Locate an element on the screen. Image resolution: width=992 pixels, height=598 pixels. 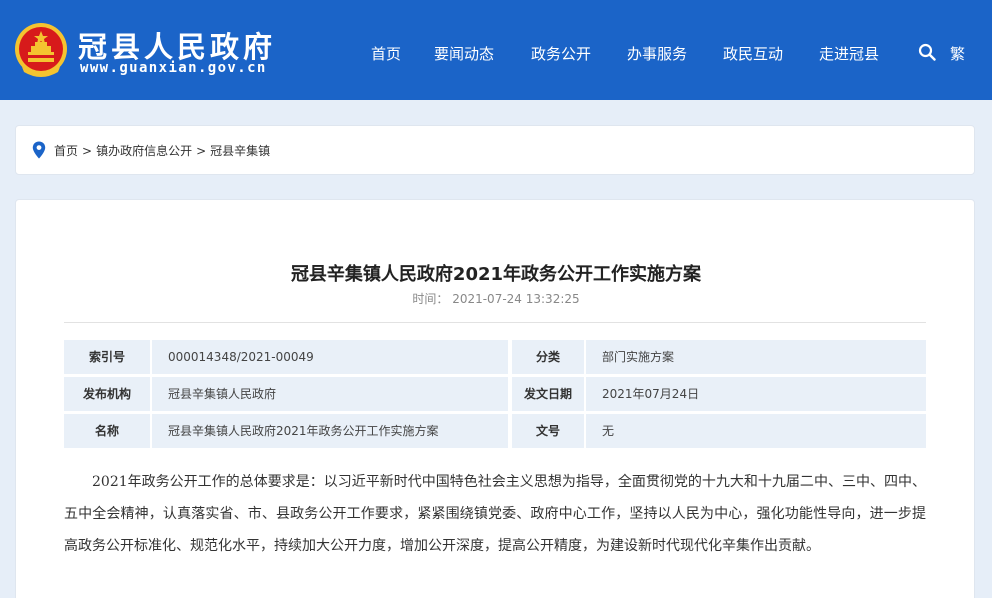
meta-value-issue-date: 2021年07月24日 is located at coordinates (756, 394).